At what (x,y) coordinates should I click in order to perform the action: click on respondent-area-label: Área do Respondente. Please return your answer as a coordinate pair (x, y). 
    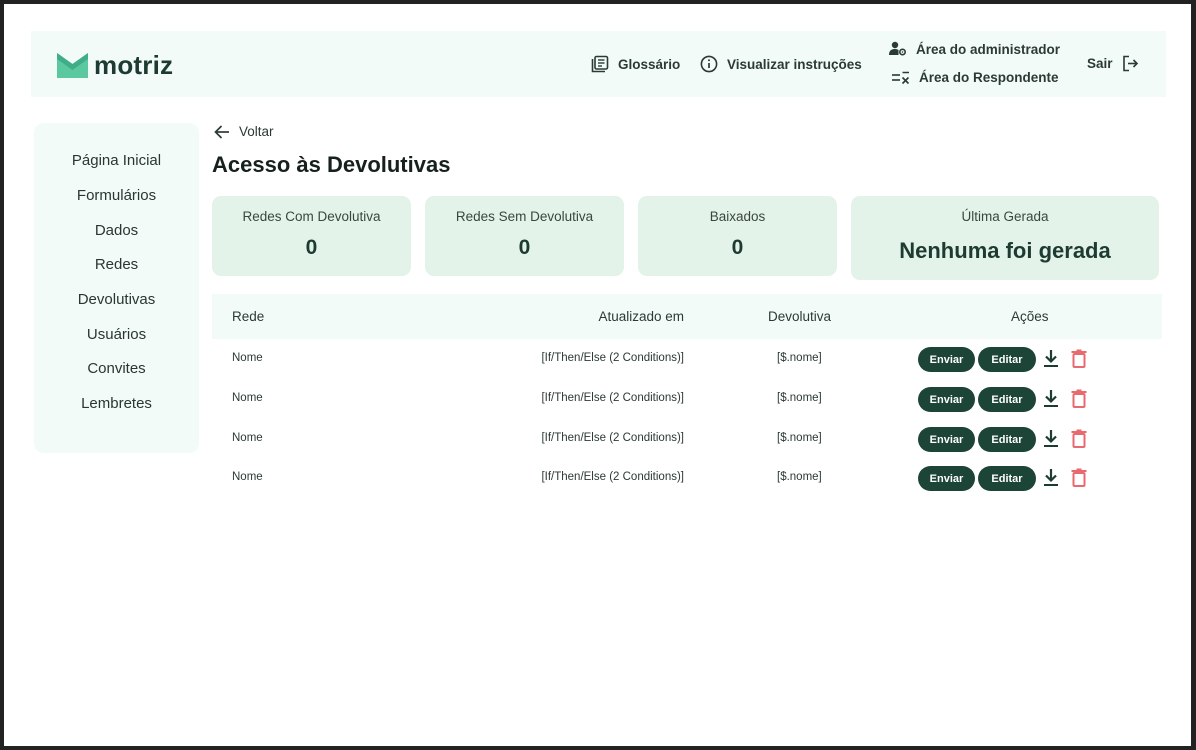
    Looking at the image, I should click on (989, 77).